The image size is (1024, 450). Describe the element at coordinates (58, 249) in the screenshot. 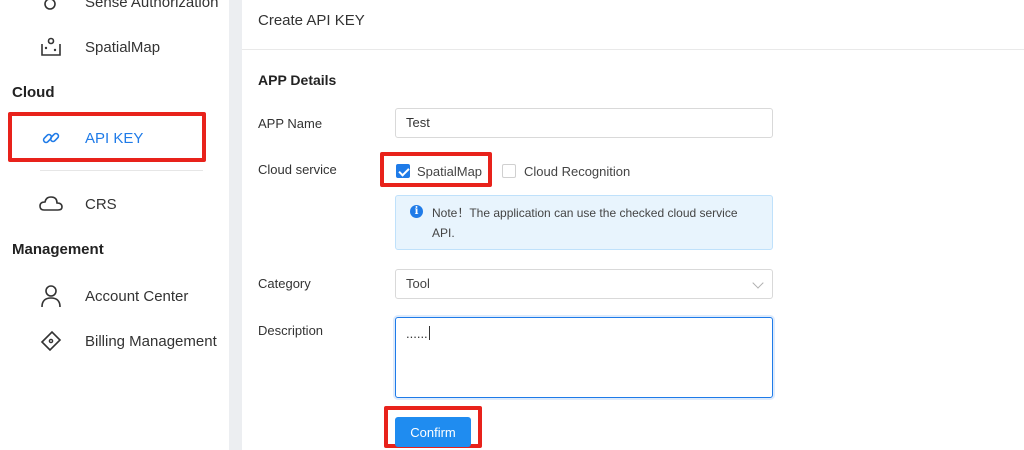

I see `sidebar-section-management: Management` at that location.